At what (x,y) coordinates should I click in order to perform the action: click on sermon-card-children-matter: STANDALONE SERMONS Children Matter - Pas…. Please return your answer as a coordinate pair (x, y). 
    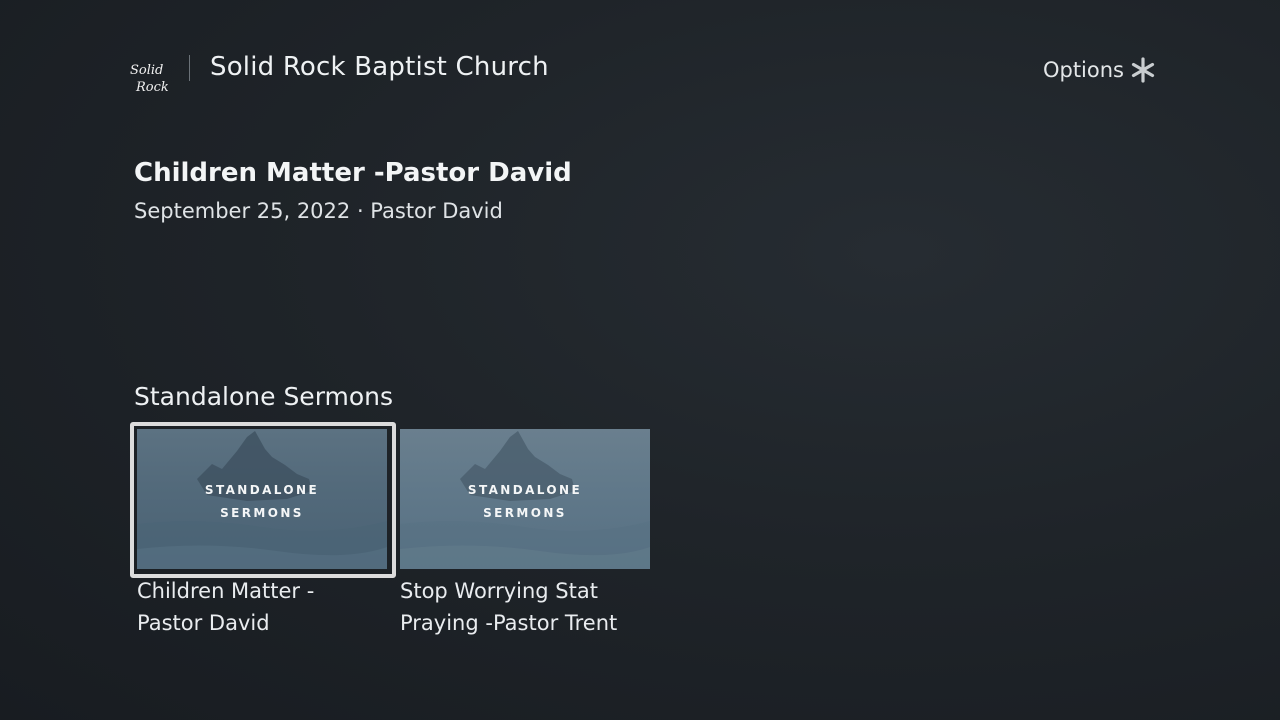
    Looking at the image, I should click on (263, 530).